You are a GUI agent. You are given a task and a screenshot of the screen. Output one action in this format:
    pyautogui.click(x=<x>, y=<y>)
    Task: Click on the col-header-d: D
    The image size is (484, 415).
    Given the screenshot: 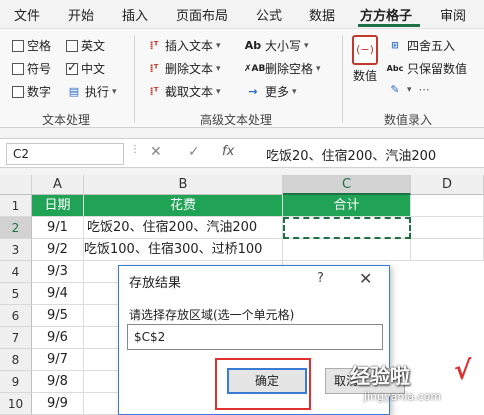 What is the action you would take?
    pyautogui.click(x=447, y=185)
    